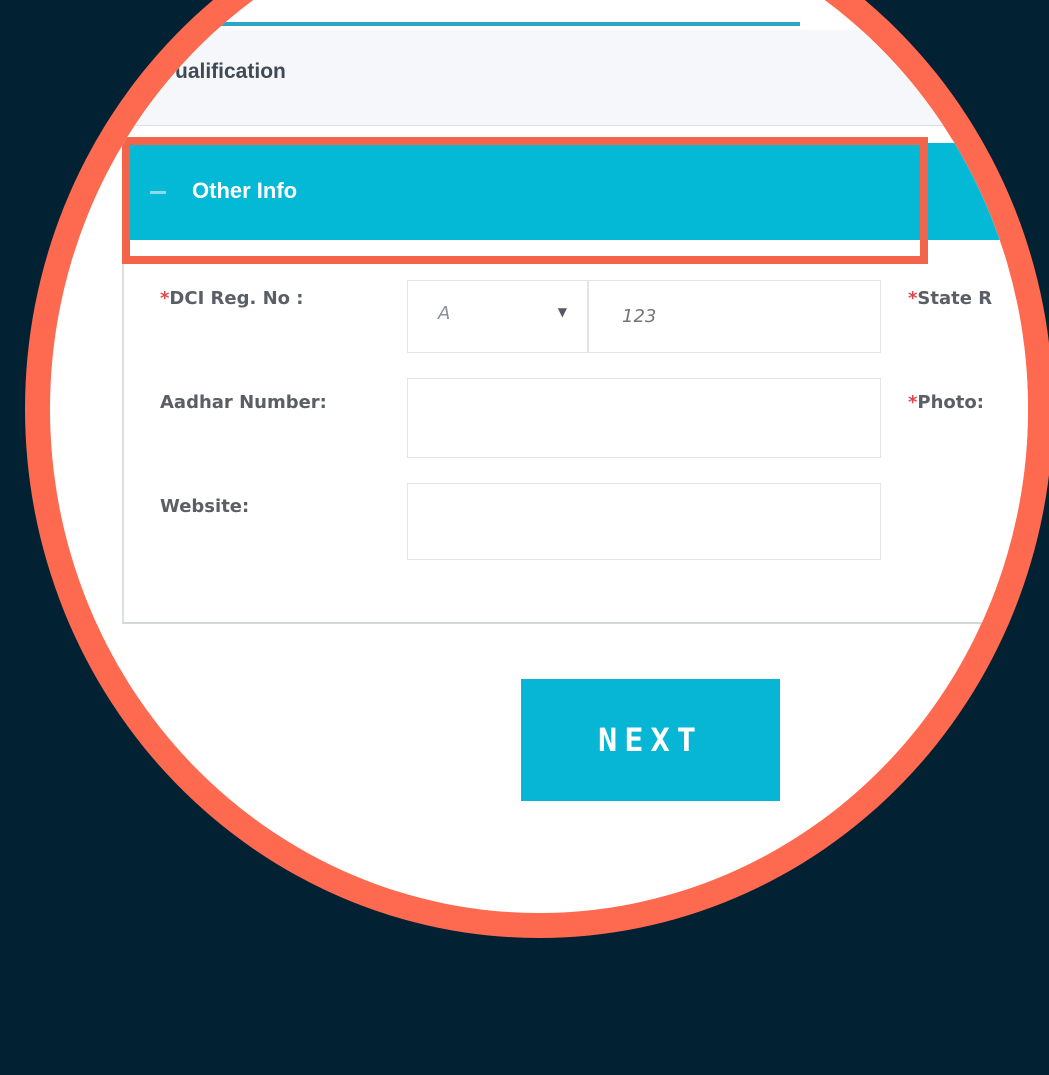 This screenshot has height=1075, width=1049. Describe the element at coordinates (650, 740) in the screenshot. I see `next-button: NEXT` at that location.